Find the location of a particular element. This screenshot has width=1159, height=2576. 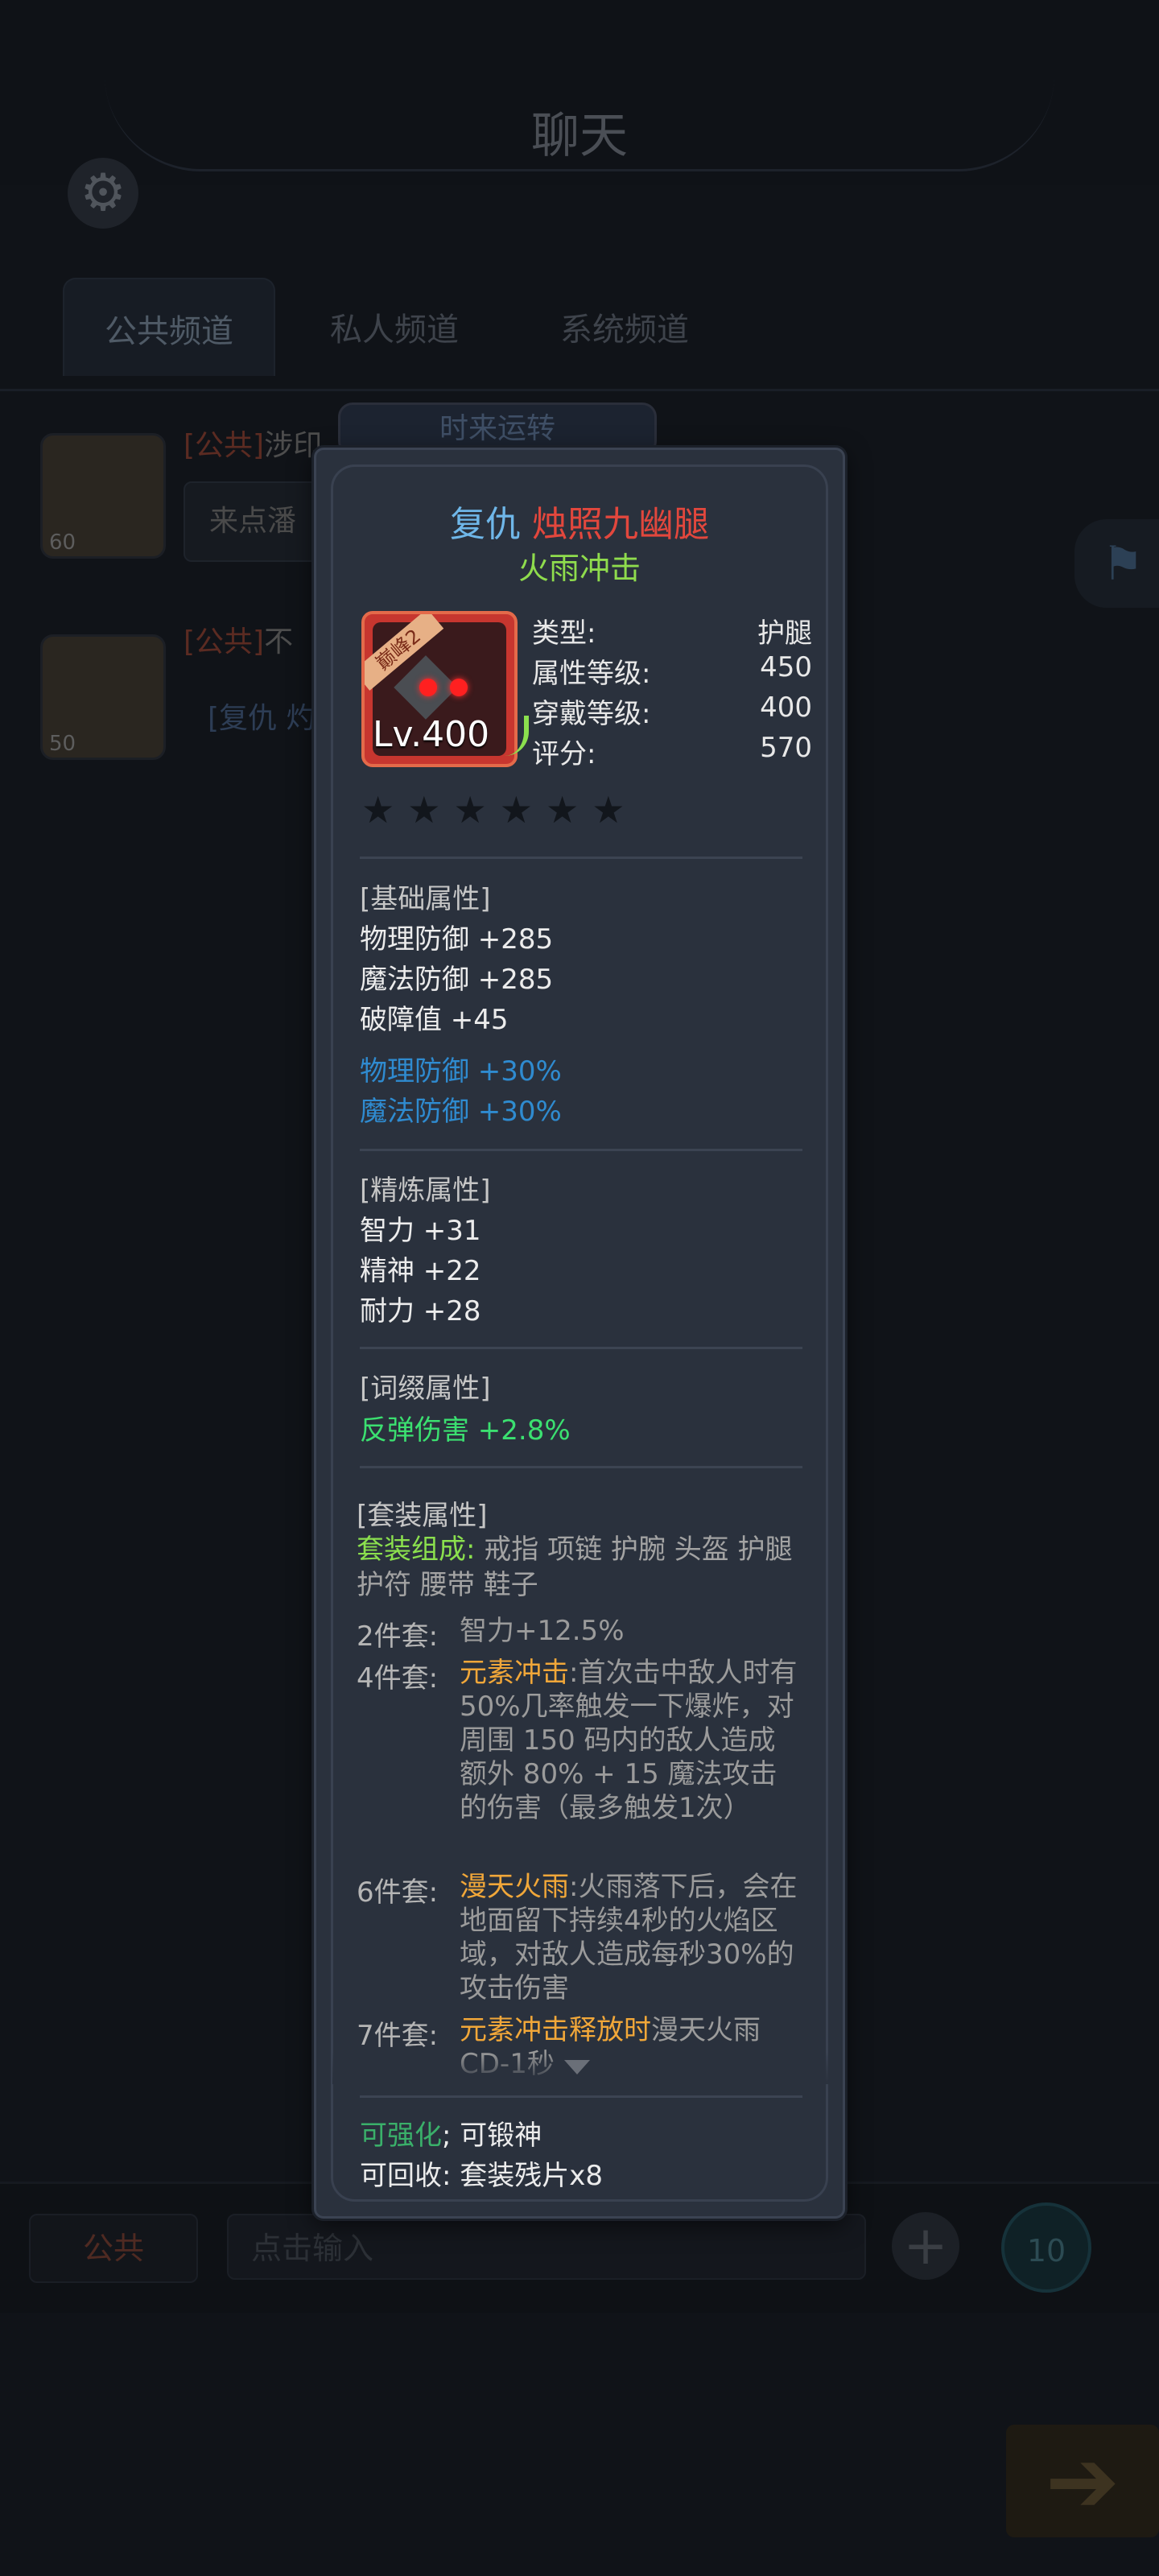

item-actions: 可强化; 可锻神 is located at coordinates (451, 2133).